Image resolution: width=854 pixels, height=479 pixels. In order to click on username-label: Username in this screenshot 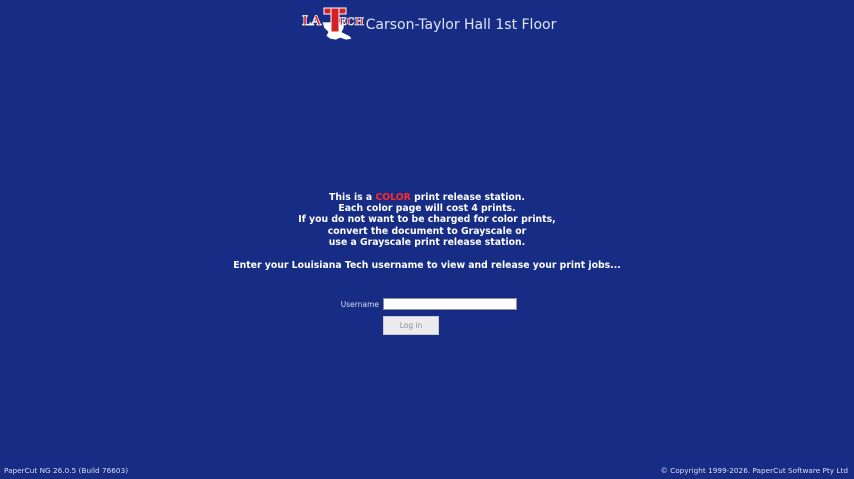, I will do `click(359, 304)`.